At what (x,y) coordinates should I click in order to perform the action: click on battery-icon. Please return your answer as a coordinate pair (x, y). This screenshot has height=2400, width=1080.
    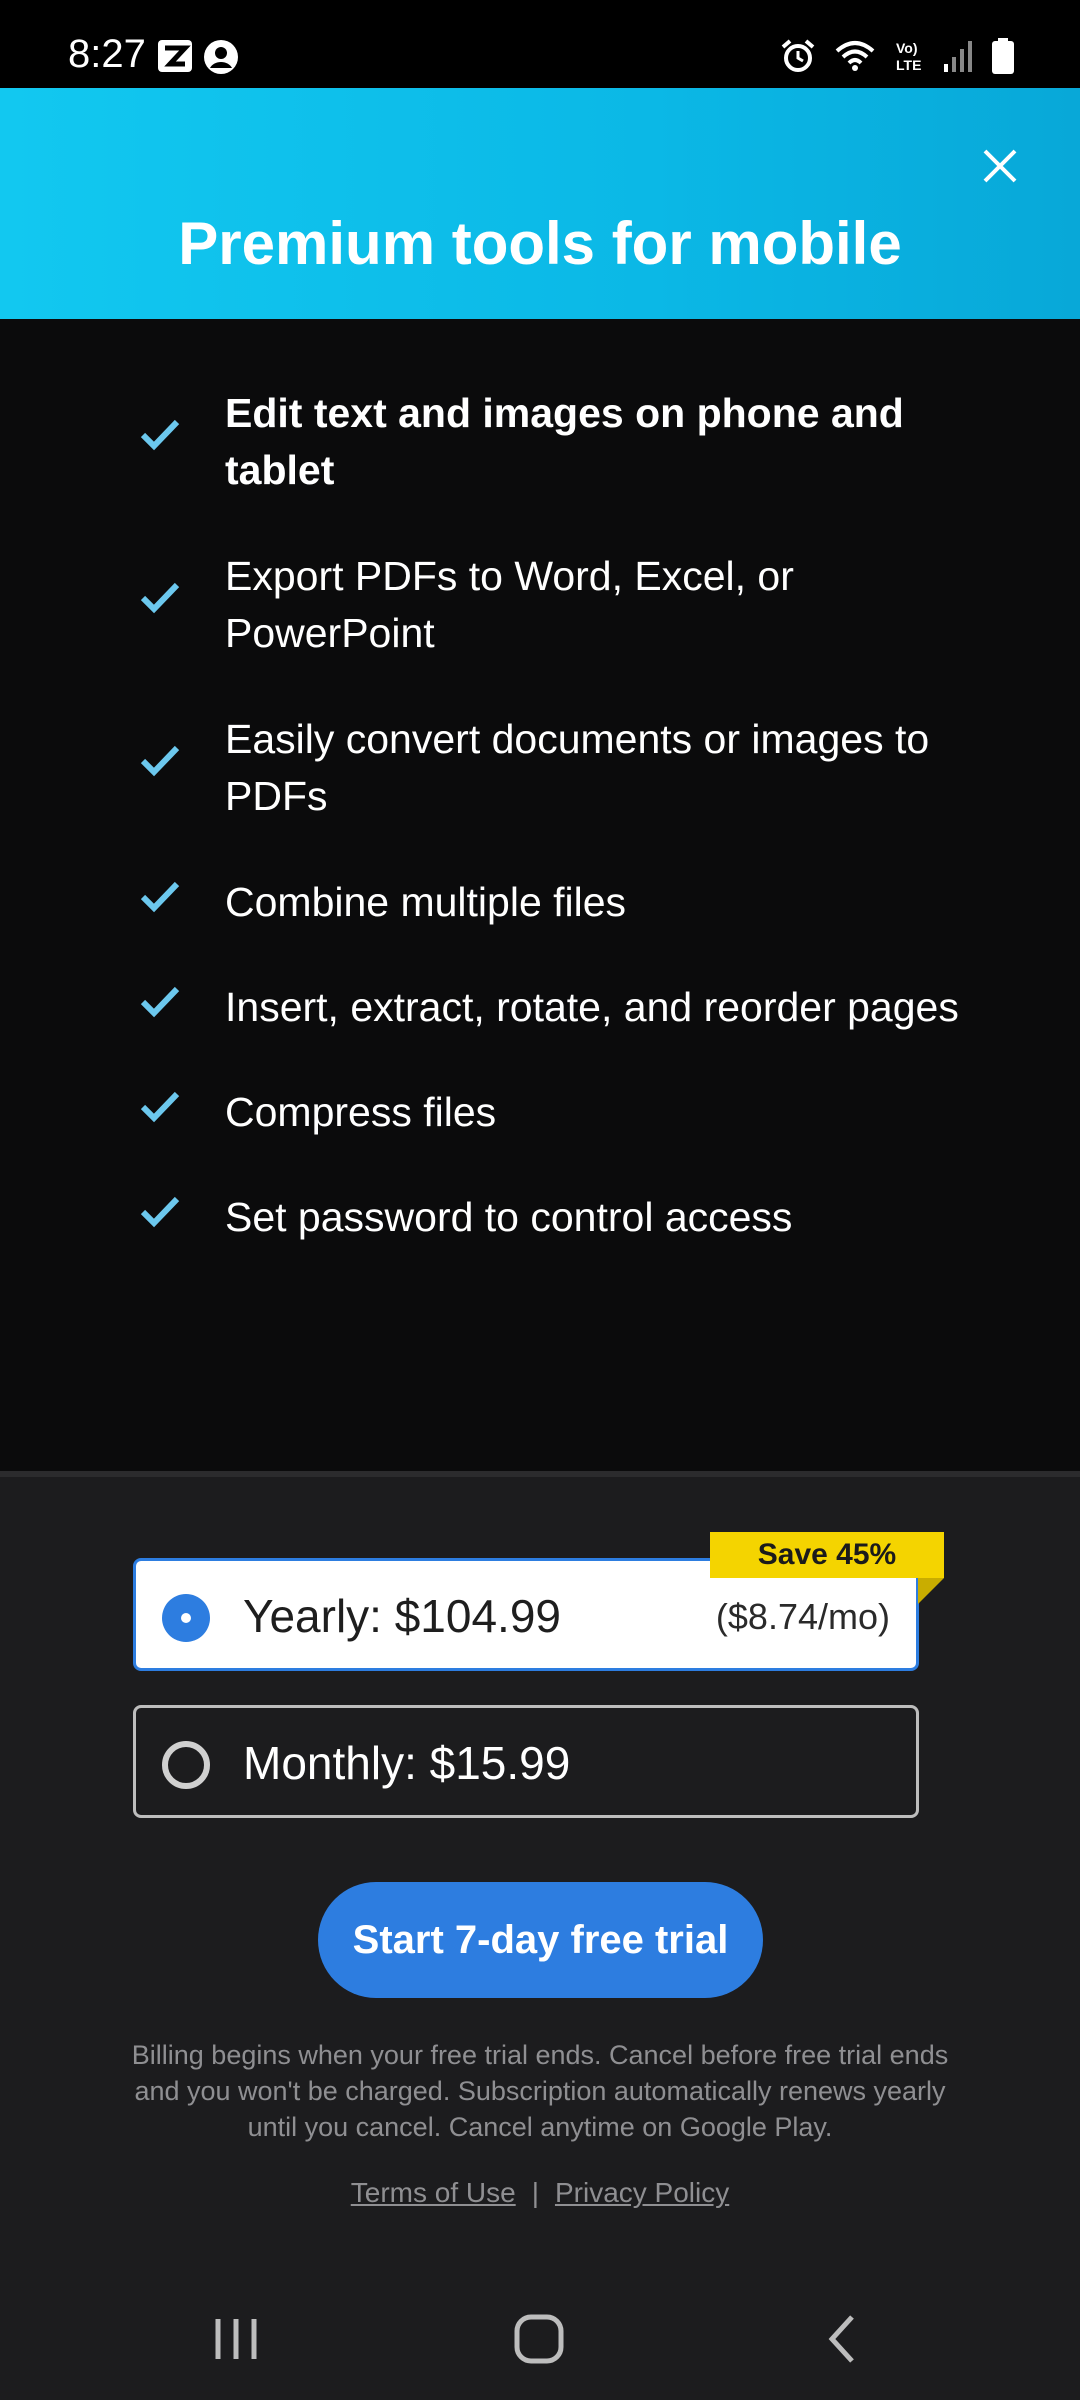
    Looking at the image, I should click on (1003, 56).